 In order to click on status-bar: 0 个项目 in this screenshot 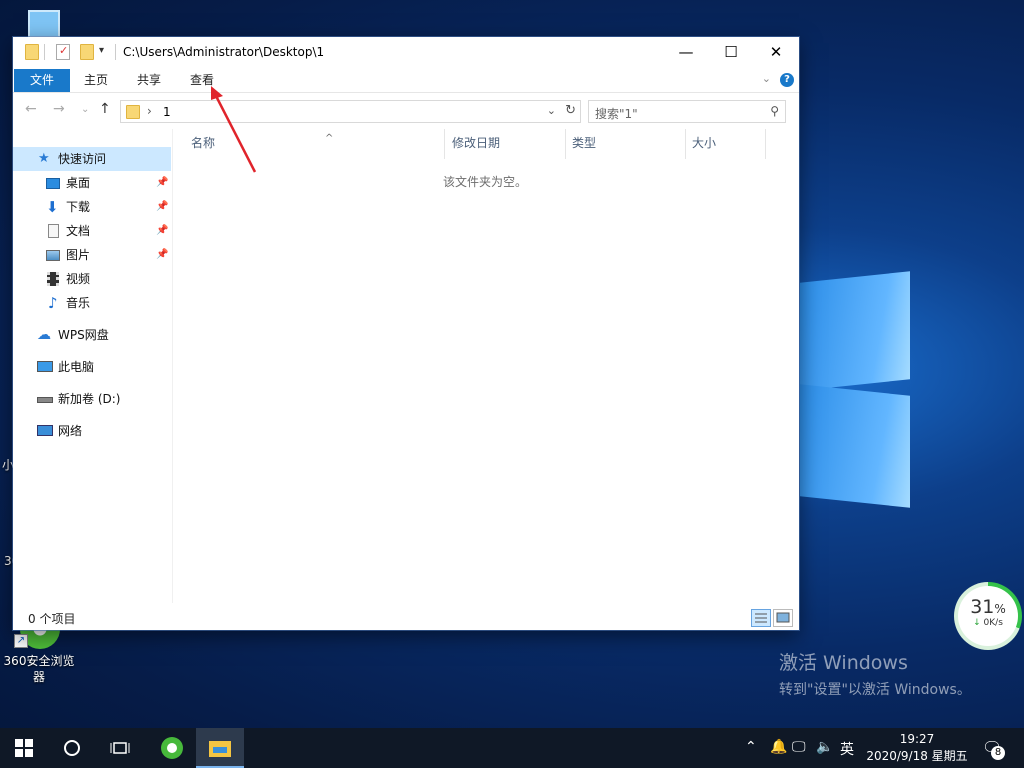, I will do `click(406, 618)`.